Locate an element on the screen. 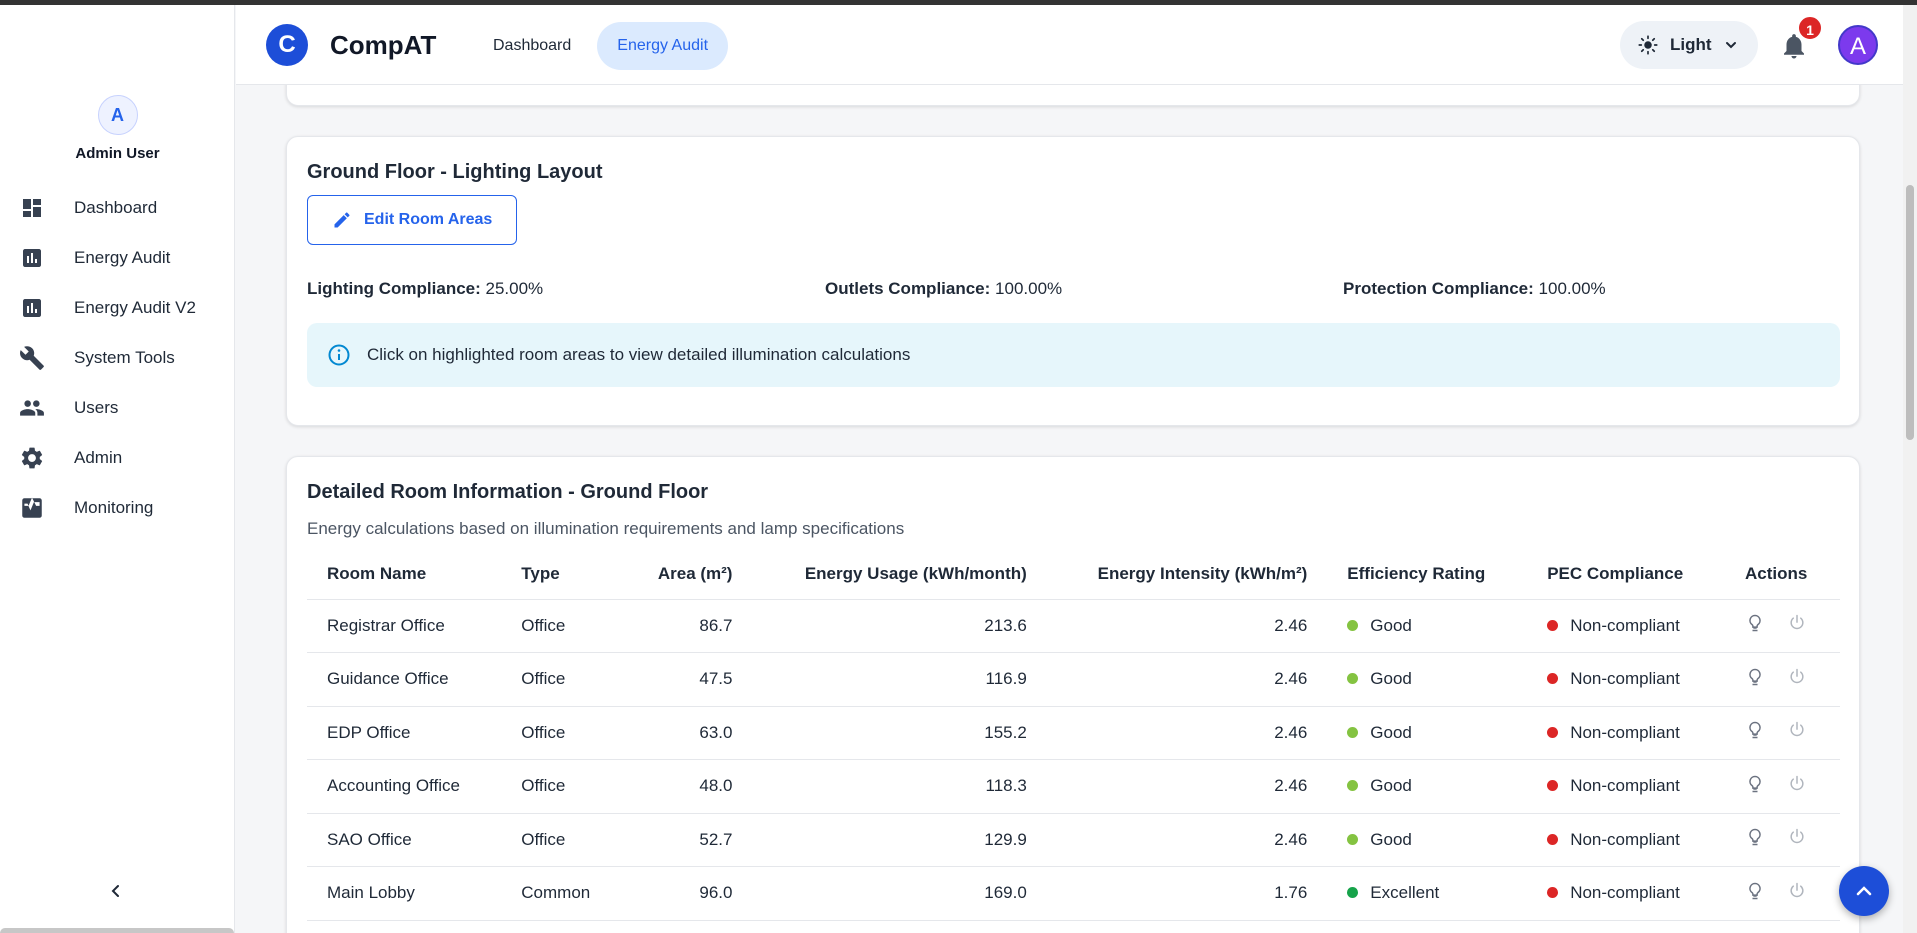 The width and height of the screenshot is (1917, 933). edit-room-areas-button: Edit Room Areas is located at coordinates (412, 220).